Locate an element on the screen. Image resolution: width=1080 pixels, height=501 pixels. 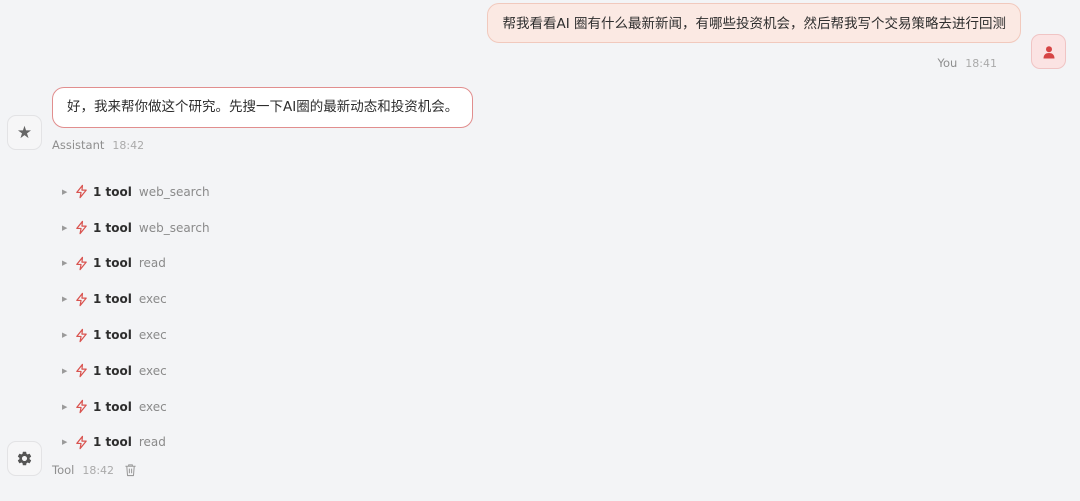
assistant-message-meta: Assistant 18:42 is located at coordinates (98, 145).